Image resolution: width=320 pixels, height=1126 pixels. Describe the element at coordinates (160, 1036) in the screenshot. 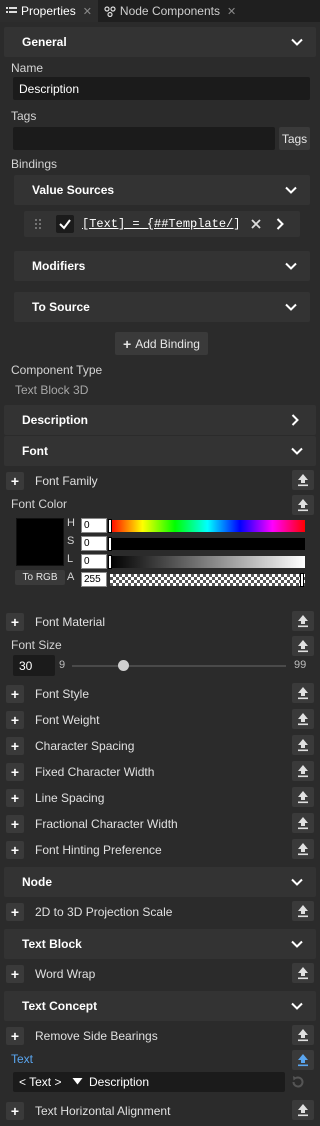

I see `prop-row-remove-side-bearings: + Remove Side Bearings` at that location.